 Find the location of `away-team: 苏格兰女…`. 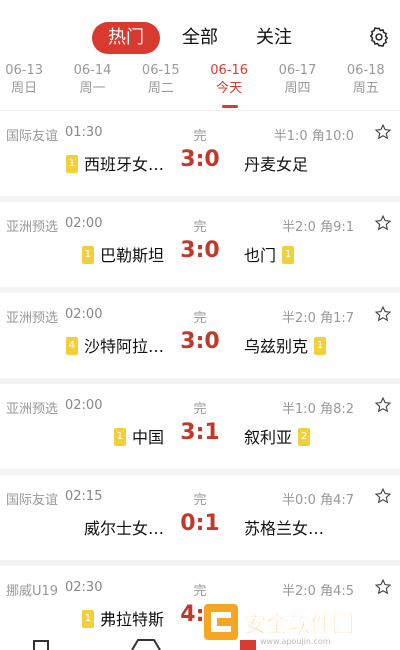

away-team: 苏格兰女… is located at coordinates (284, 527).